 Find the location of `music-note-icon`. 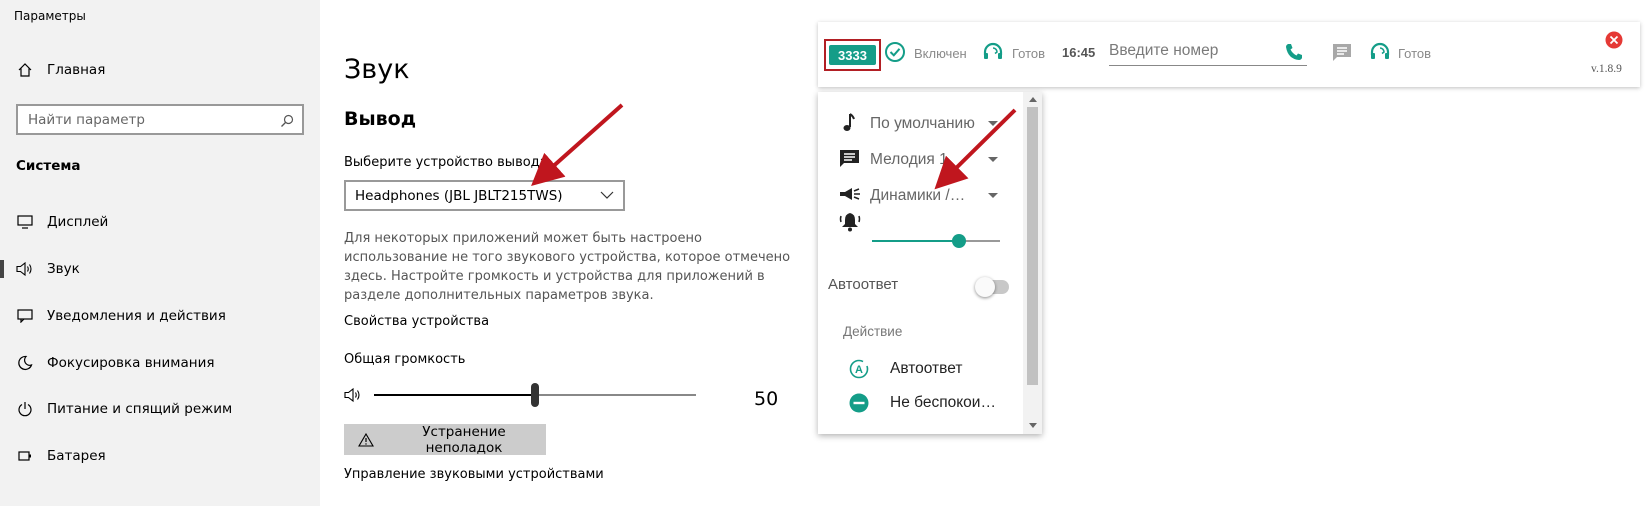

music-note-icon is located at coordinates (850, 123).